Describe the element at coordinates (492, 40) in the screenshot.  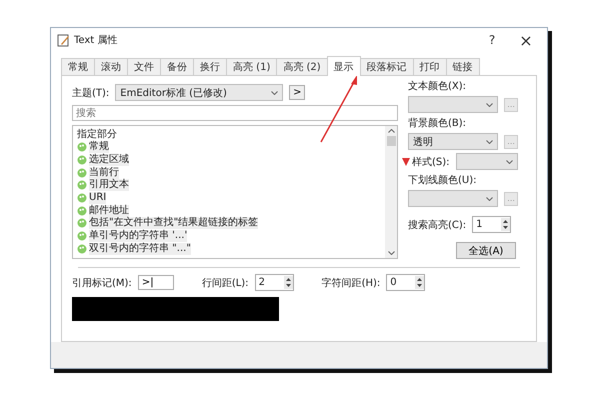
I see `help-button: ?` at that location.